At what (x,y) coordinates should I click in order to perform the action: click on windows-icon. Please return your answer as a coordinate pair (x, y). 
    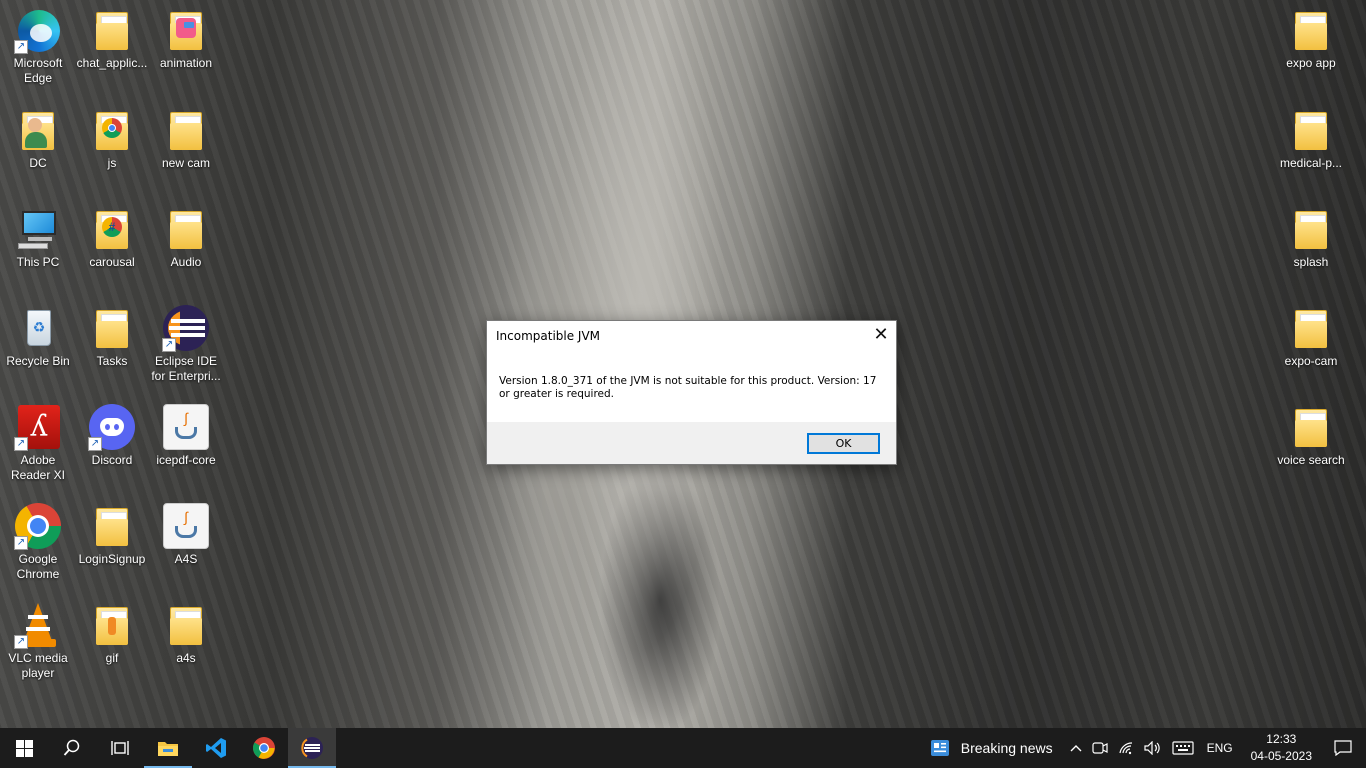
    Looking at the image, I should click on (24, 748).